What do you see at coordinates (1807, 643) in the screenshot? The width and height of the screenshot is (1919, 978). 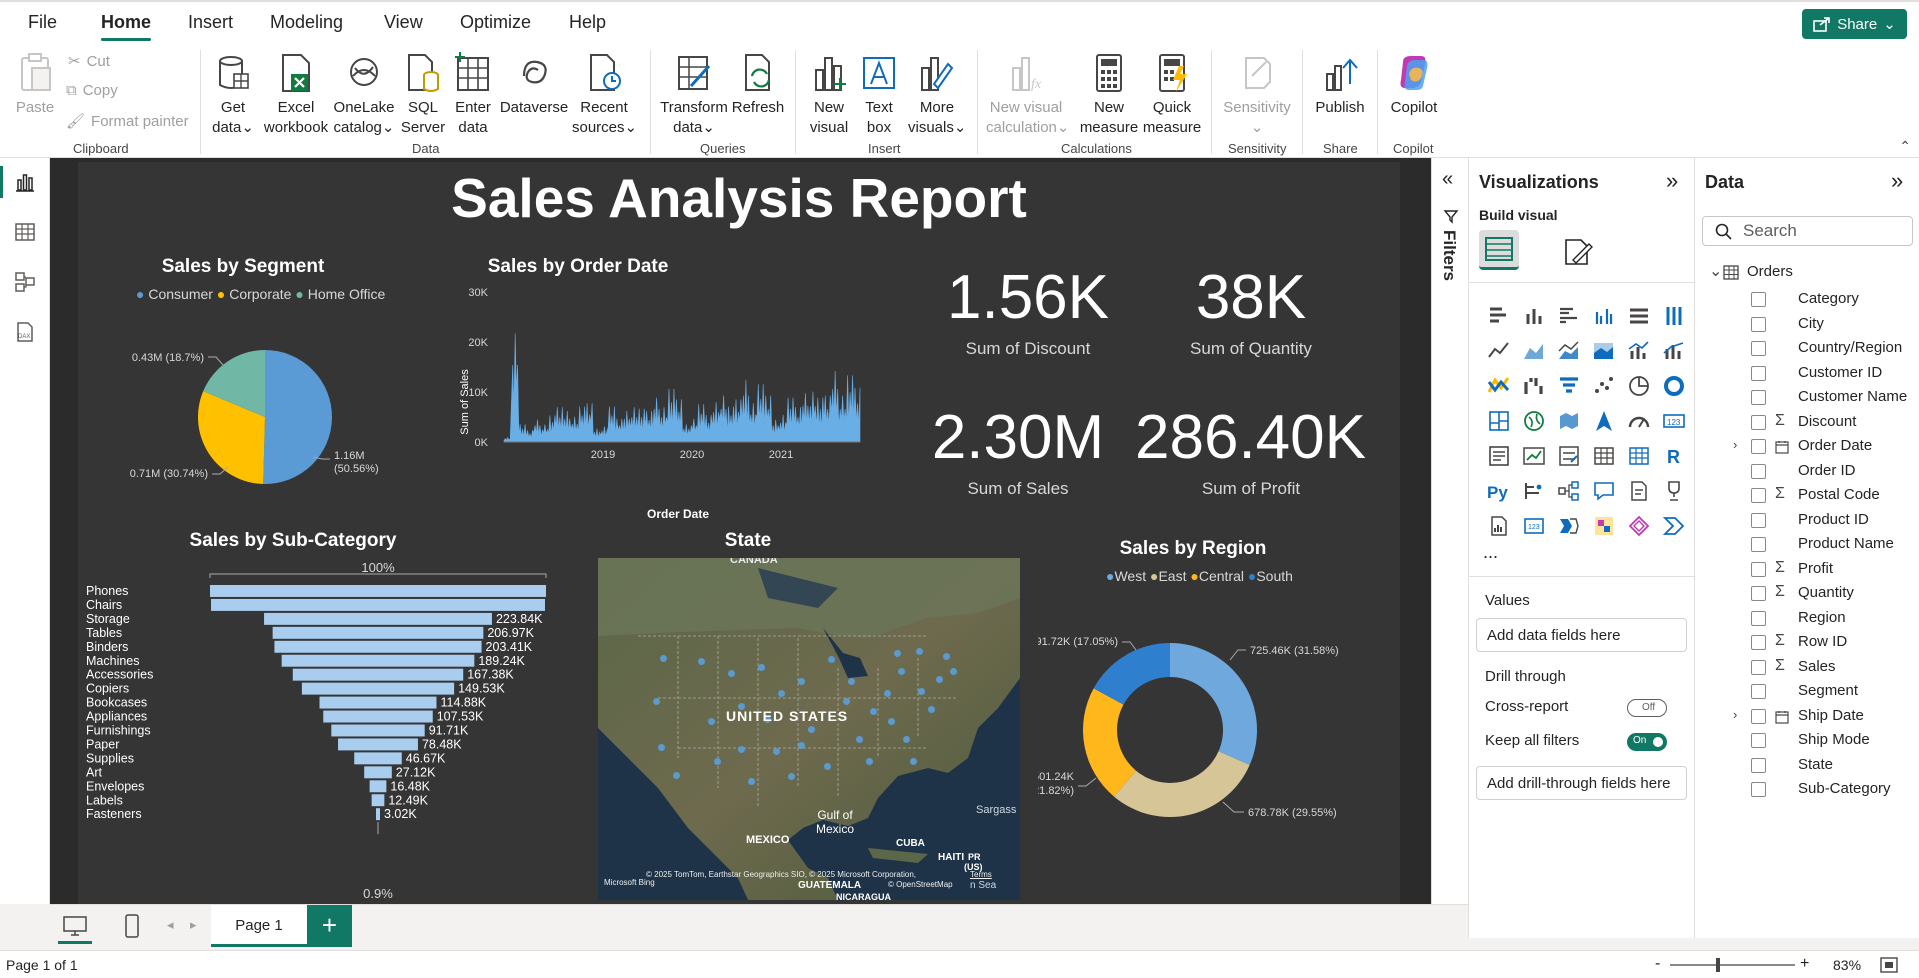 I see `field-row-id: Σ Row ID` at bounding box center [1807, 643].